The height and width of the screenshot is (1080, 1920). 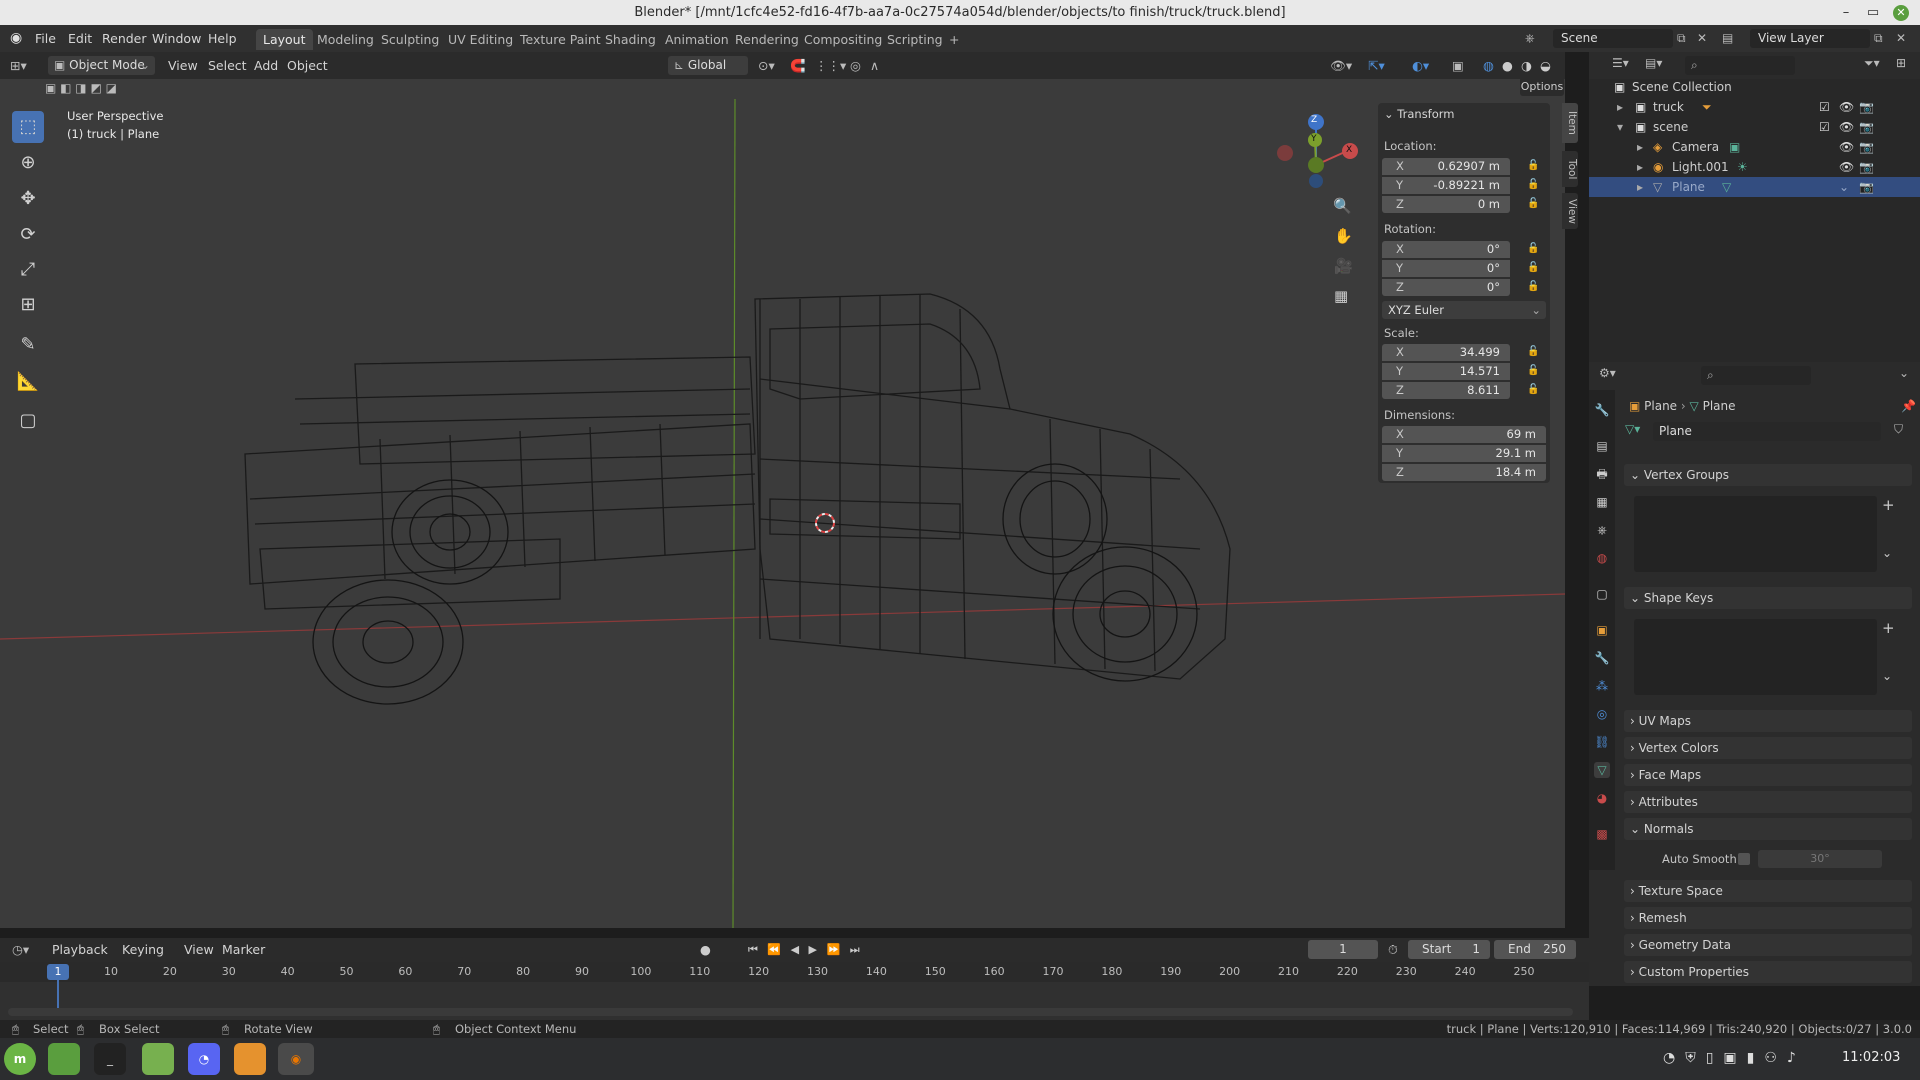 I want to click on restore-icon: ▭, so click(x=1873, y=12).